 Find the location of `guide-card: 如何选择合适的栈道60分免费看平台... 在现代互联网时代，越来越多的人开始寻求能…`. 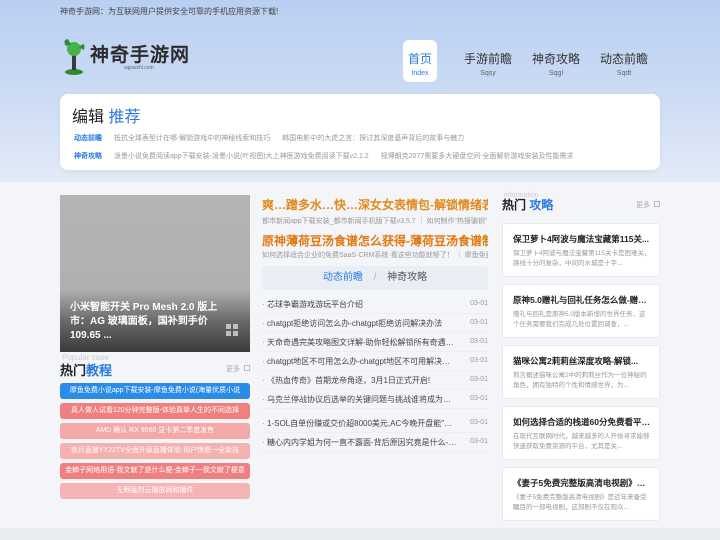

guide-card: 如何选择合适的栈道60分免费看平台... 在现代互联网时代，越来越多的人开始寻求能… is located at coordinates (581, 433).